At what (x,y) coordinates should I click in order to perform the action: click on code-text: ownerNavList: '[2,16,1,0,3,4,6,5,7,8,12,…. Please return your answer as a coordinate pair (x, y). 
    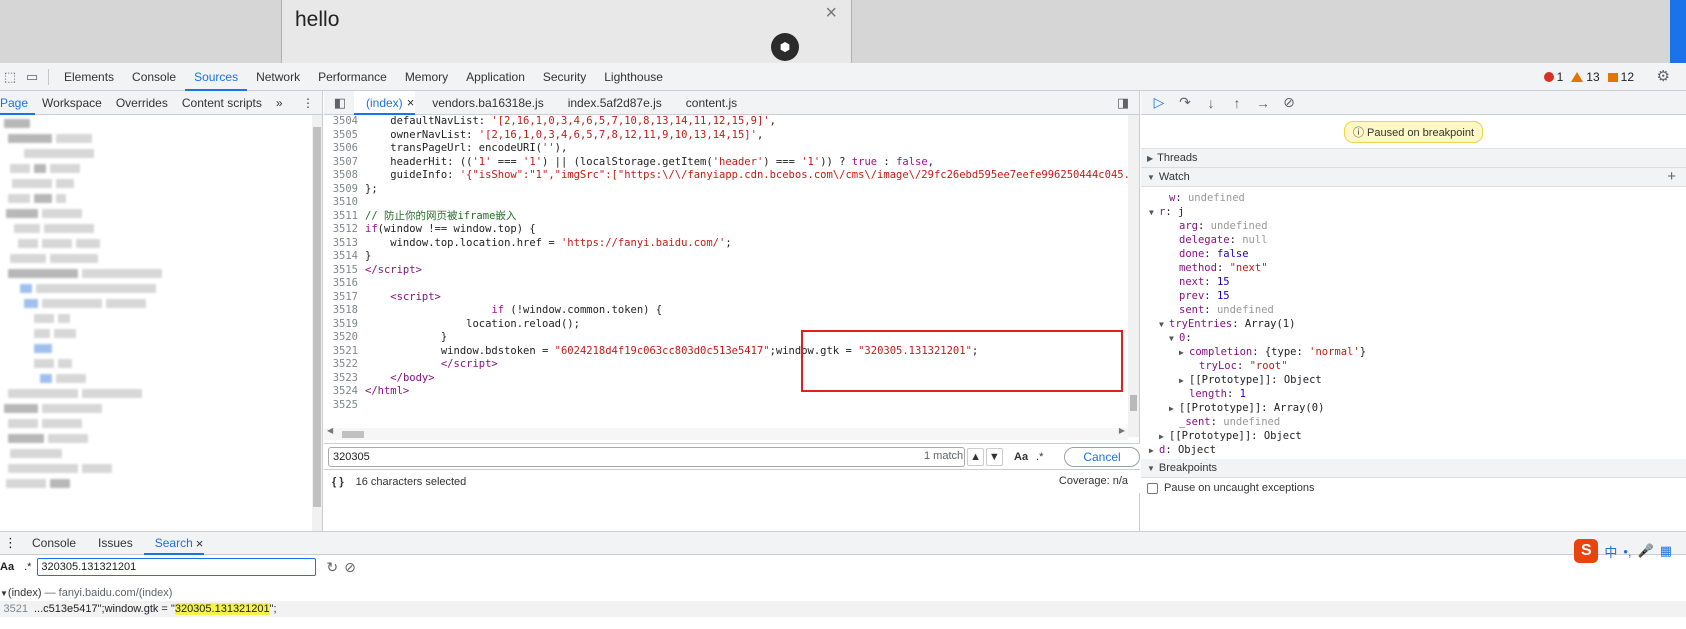
    Looking at the image, I should click on (564, 136).